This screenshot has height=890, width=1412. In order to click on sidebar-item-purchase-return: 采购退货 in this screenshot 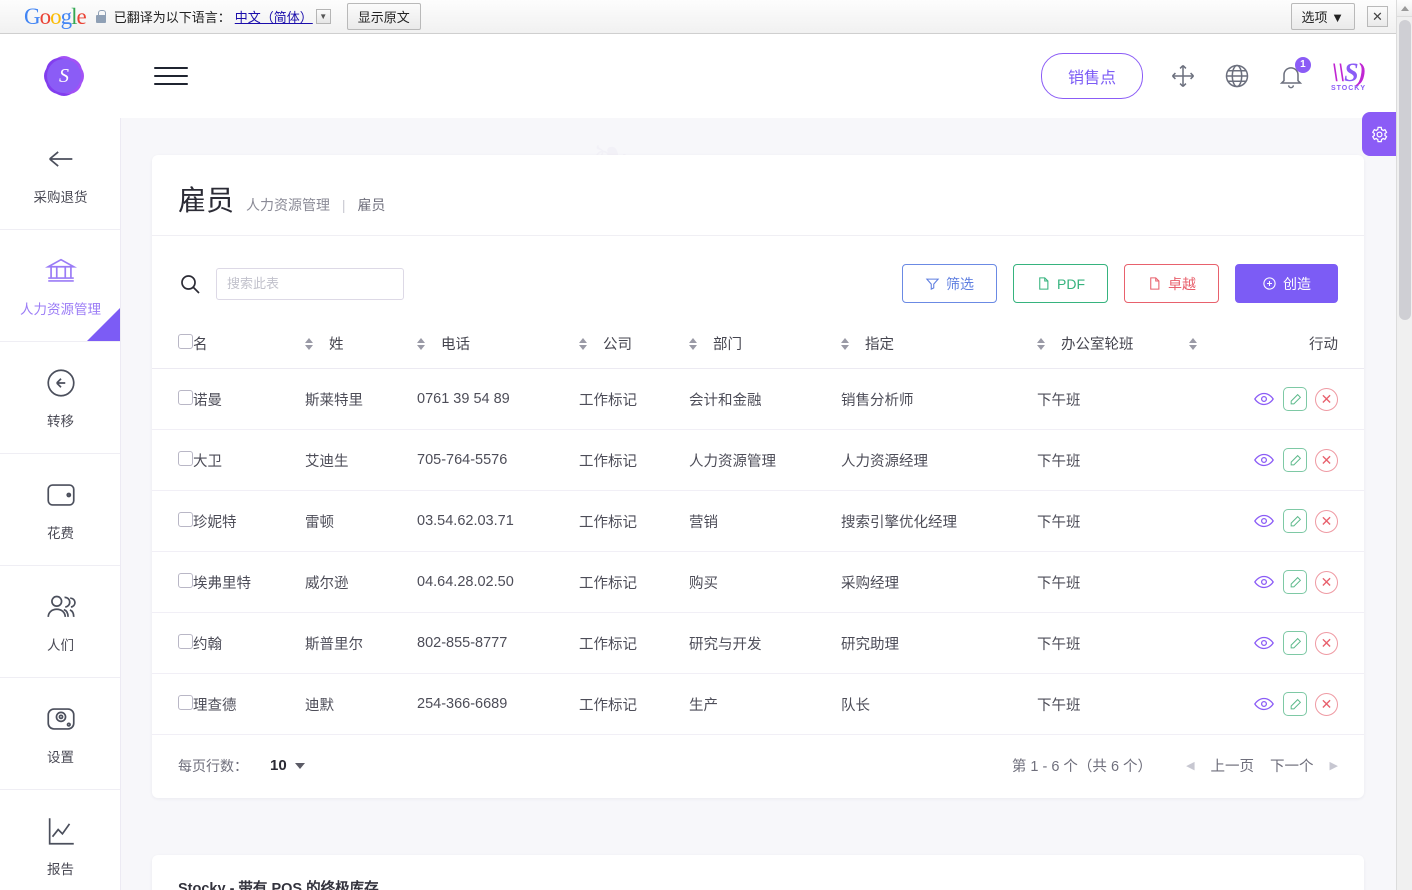, I will do `click(60, 174)`.